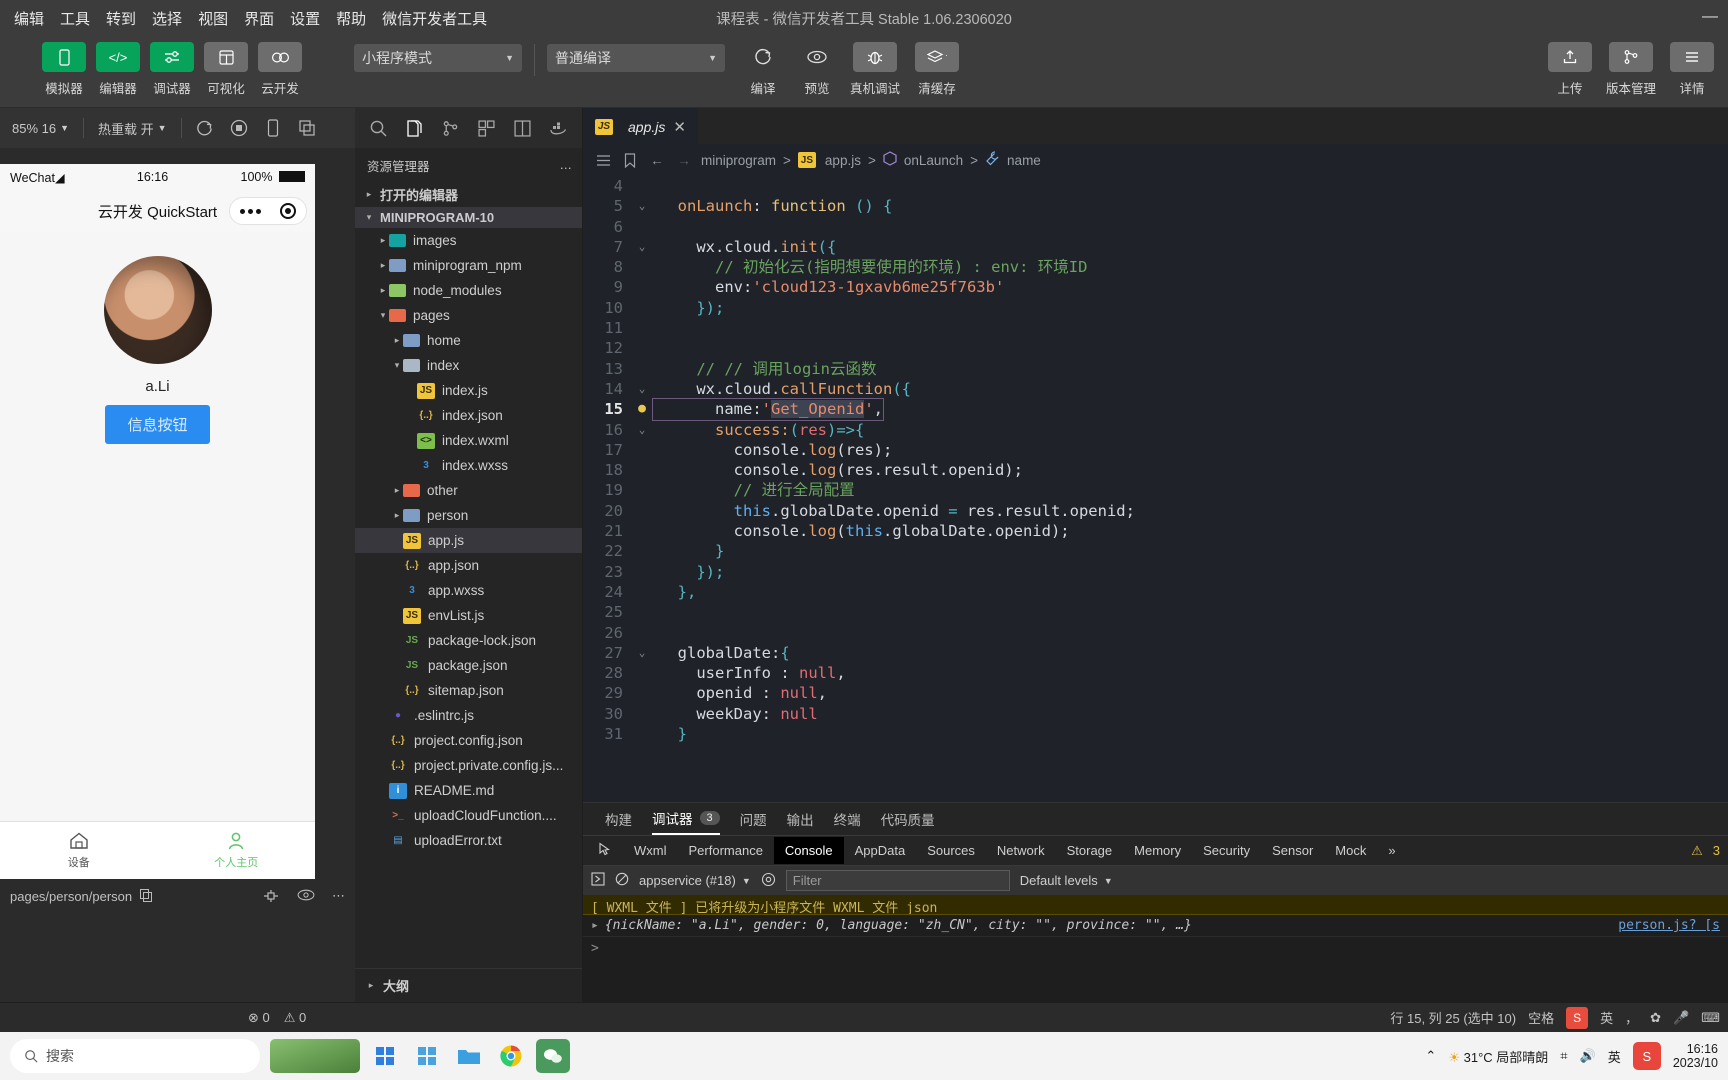 The width and height of the screenshot is (1728, 1080). What do you see at coordinates (29, 18) in the screenshot?
I see `menu-item-edit: 编辑` at bounding box center [29, 18].